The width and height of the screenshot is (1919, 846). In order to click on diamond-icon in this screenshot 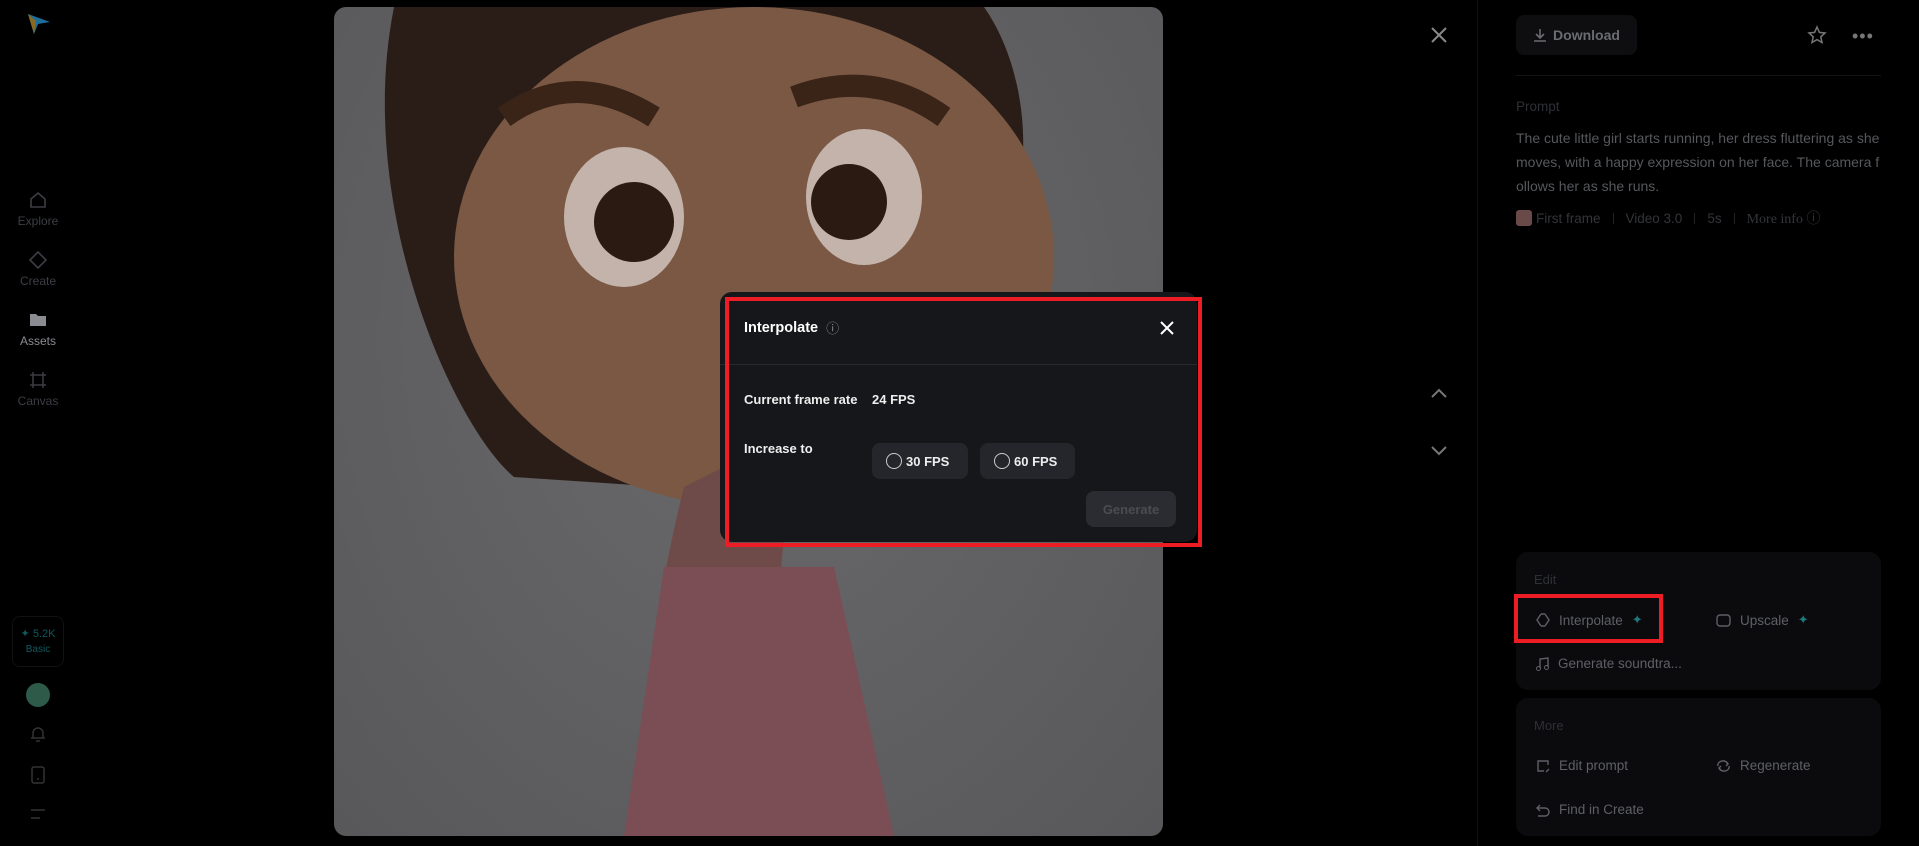, I will do `click(38, 260)`.